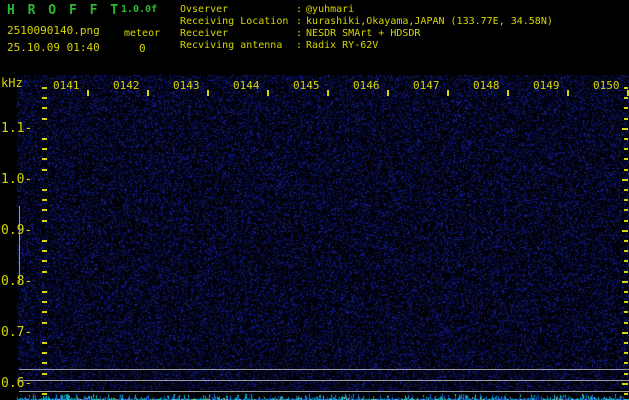 The image size is (629, 400). I want to click on info-row: Recviving antenna: Radix RY-62V, so click(400, 46).